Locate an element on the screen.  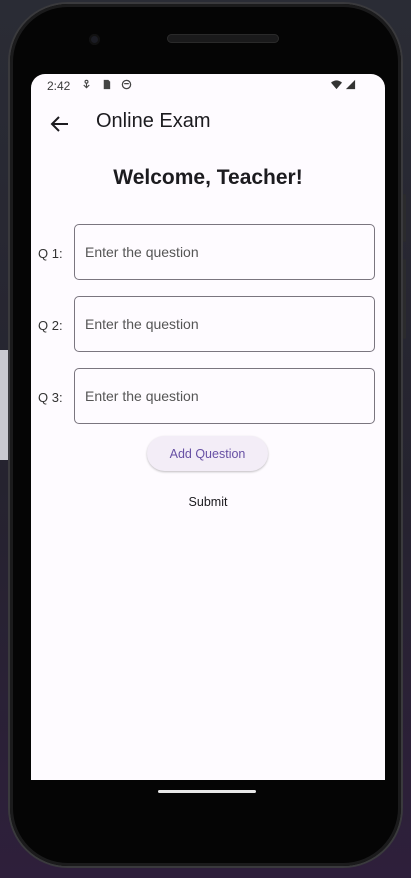
question-2-input is located at coordinates (224, 324).